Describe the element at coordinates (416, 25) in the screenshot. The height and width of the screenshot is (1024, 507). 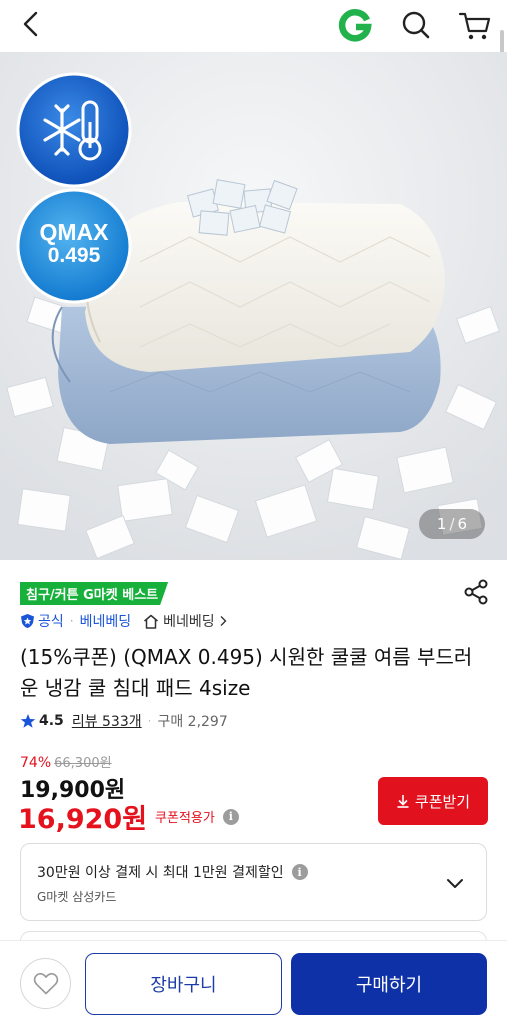
I see `search-icon` at that location.